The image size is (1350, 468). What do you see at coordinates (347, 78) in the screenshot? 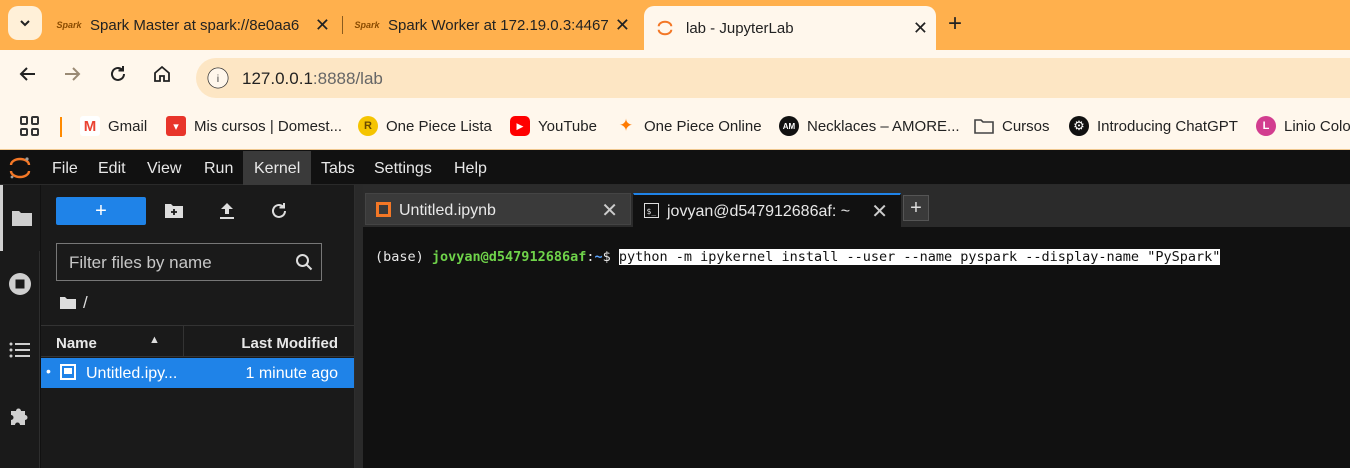
I see `url-path: :8888/lab` at bounding box center [347, 78].